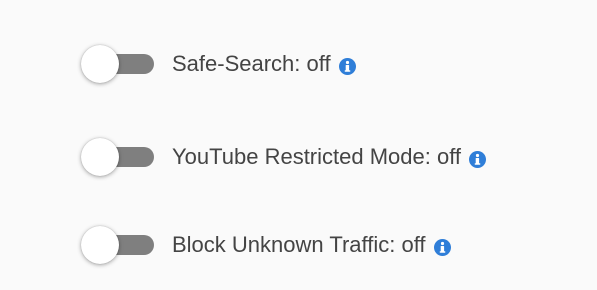 The width and height of the screenshot is (597, 290). Describe the element at coordinates (317, 156) in the screenshot. I see `youtube-restricted-mode-label: YouTube Restricted Mode: off` at that location.